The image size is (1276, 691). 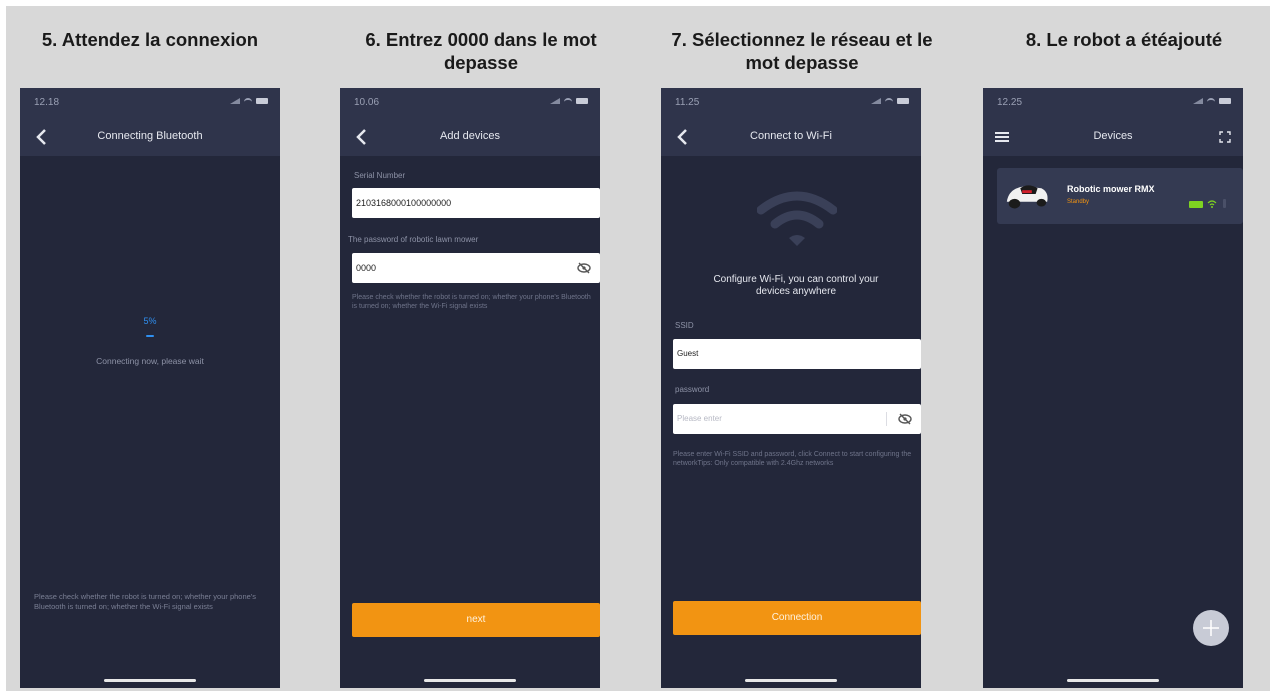 What do you see at coordinates (684, 325) in the screenshot?
I see `ssid-label: SSID` at bounding box center [684, 325].